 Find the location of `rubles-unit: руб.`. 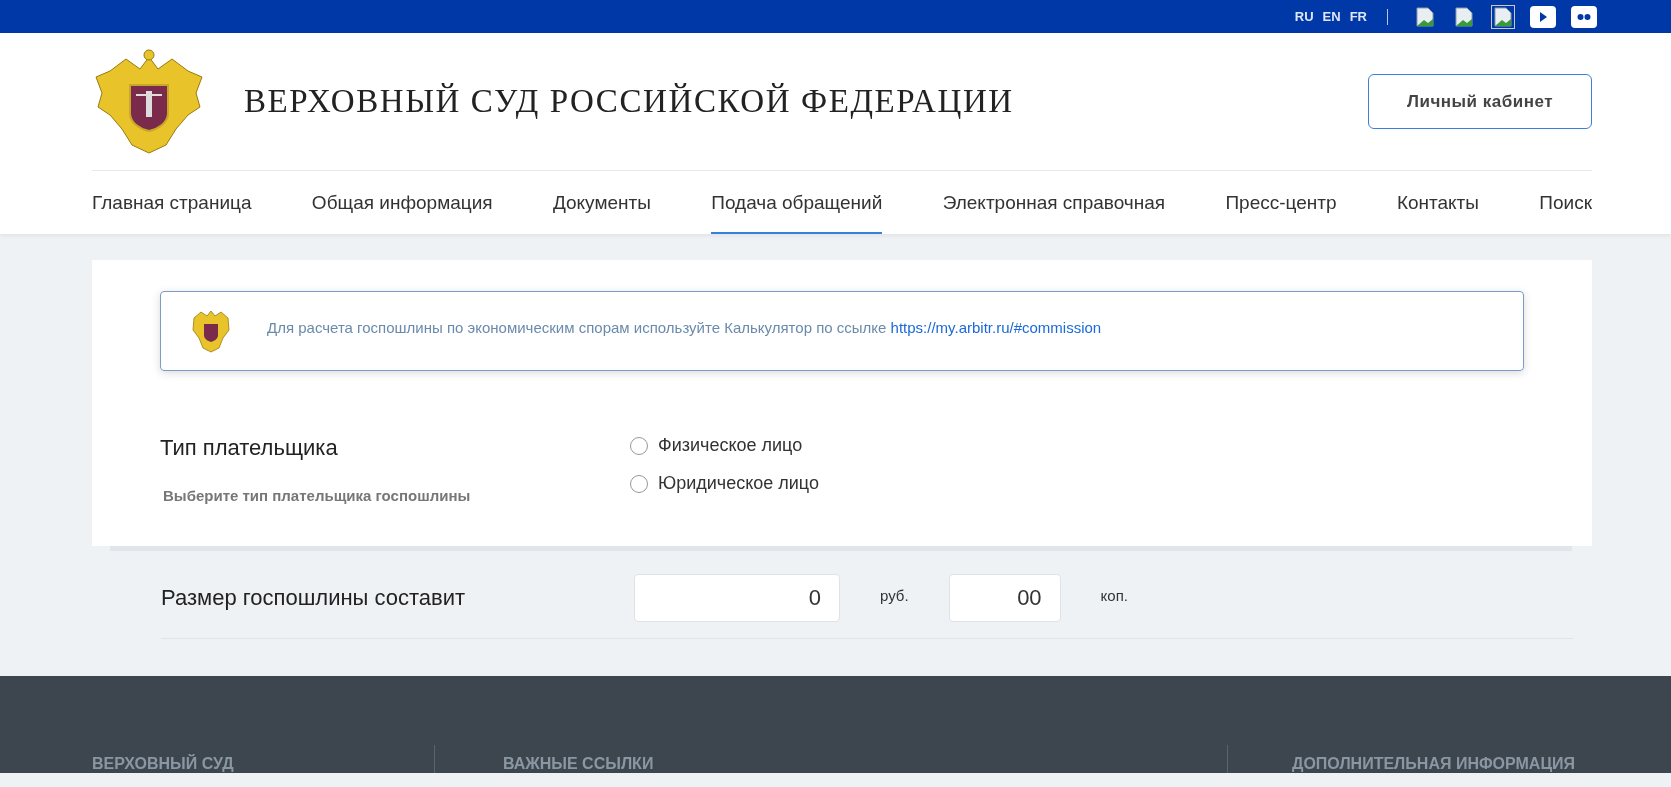

rubles-unit: руб. is located at coordinates (894, 595).